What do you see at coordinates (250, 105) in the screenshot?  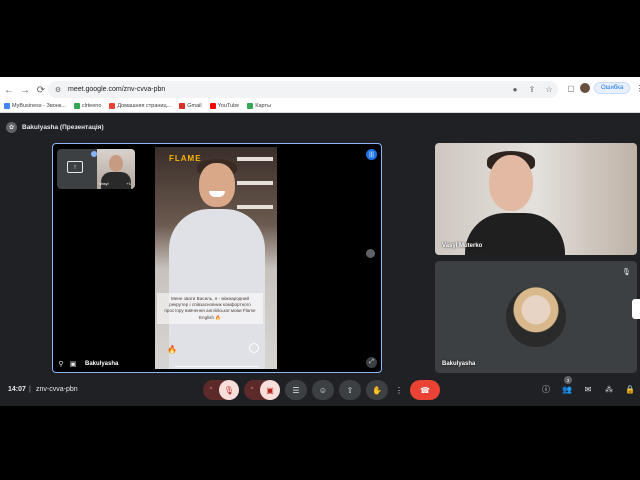 I see `maps-icon` at bounding box center [250, 105].